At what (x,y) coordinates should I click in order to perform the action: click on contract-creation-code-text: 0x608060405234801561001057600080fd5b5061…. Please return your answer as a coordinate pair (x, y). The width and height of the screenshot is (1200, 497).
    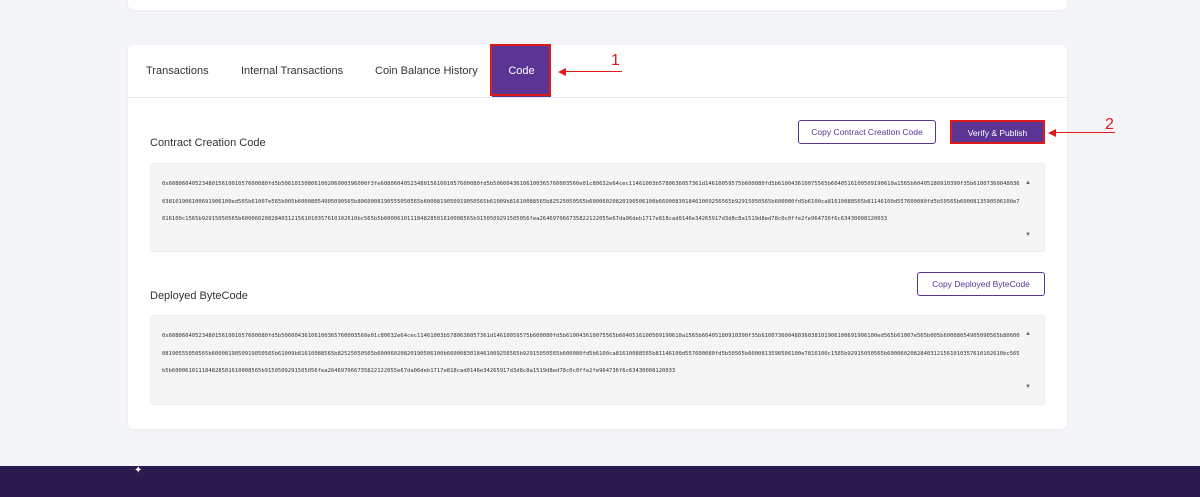
    Looking at the image, I should click on (591, 202).